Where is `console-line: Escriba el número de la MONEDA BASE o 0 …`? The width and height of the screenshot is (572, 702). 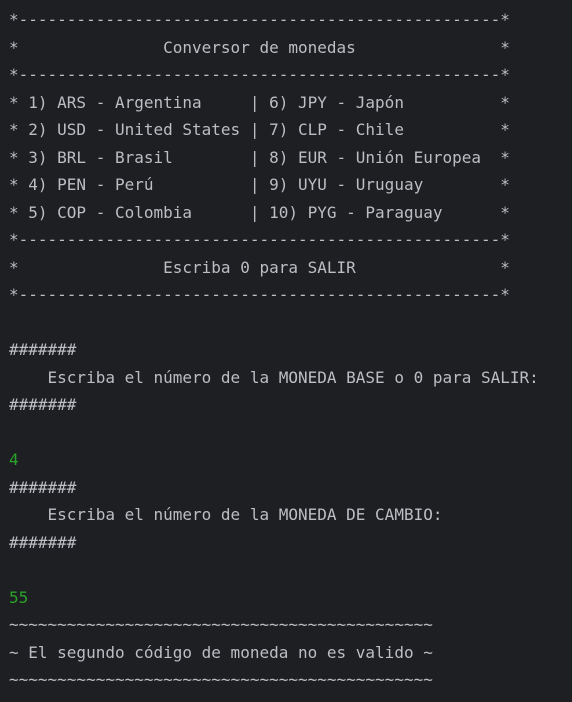
console-line: Escriba el número de la MONEDA BASE o 0 … is located at coordinates (274, 377).